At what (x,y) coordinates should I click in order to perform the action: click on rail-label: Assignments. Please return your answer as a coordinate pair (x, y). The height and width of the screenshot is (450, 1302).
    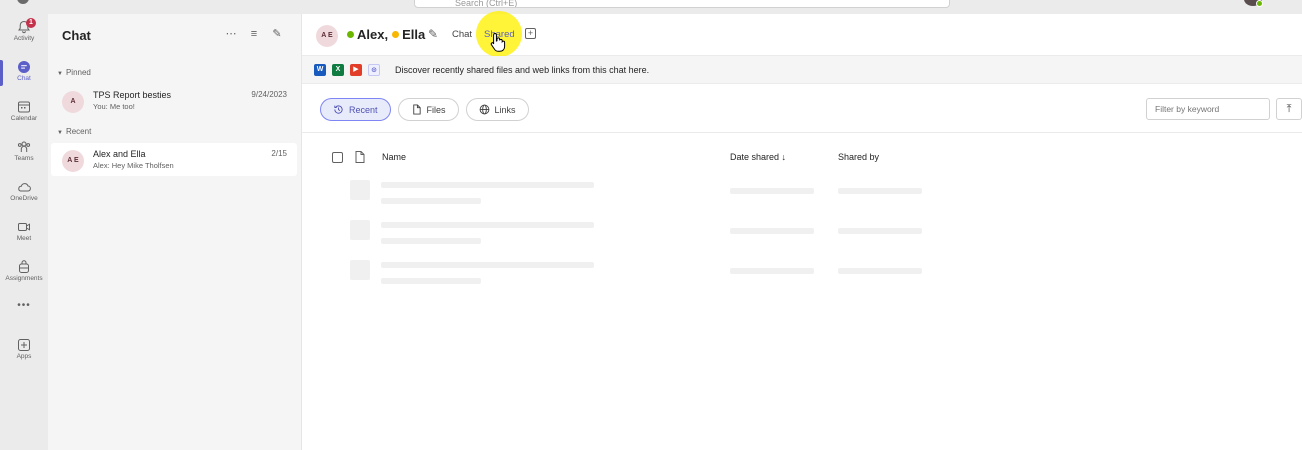
    Looking at the image, I should click on (24, 278).